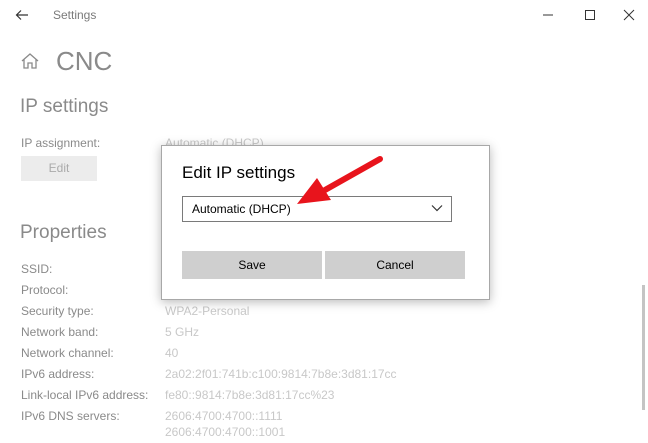 This screenshot has width=648, height=443. What do you see at coordinates (84, 61) in the screenshot?
I see `page-title: CNC` at bounding box center [84, 61].